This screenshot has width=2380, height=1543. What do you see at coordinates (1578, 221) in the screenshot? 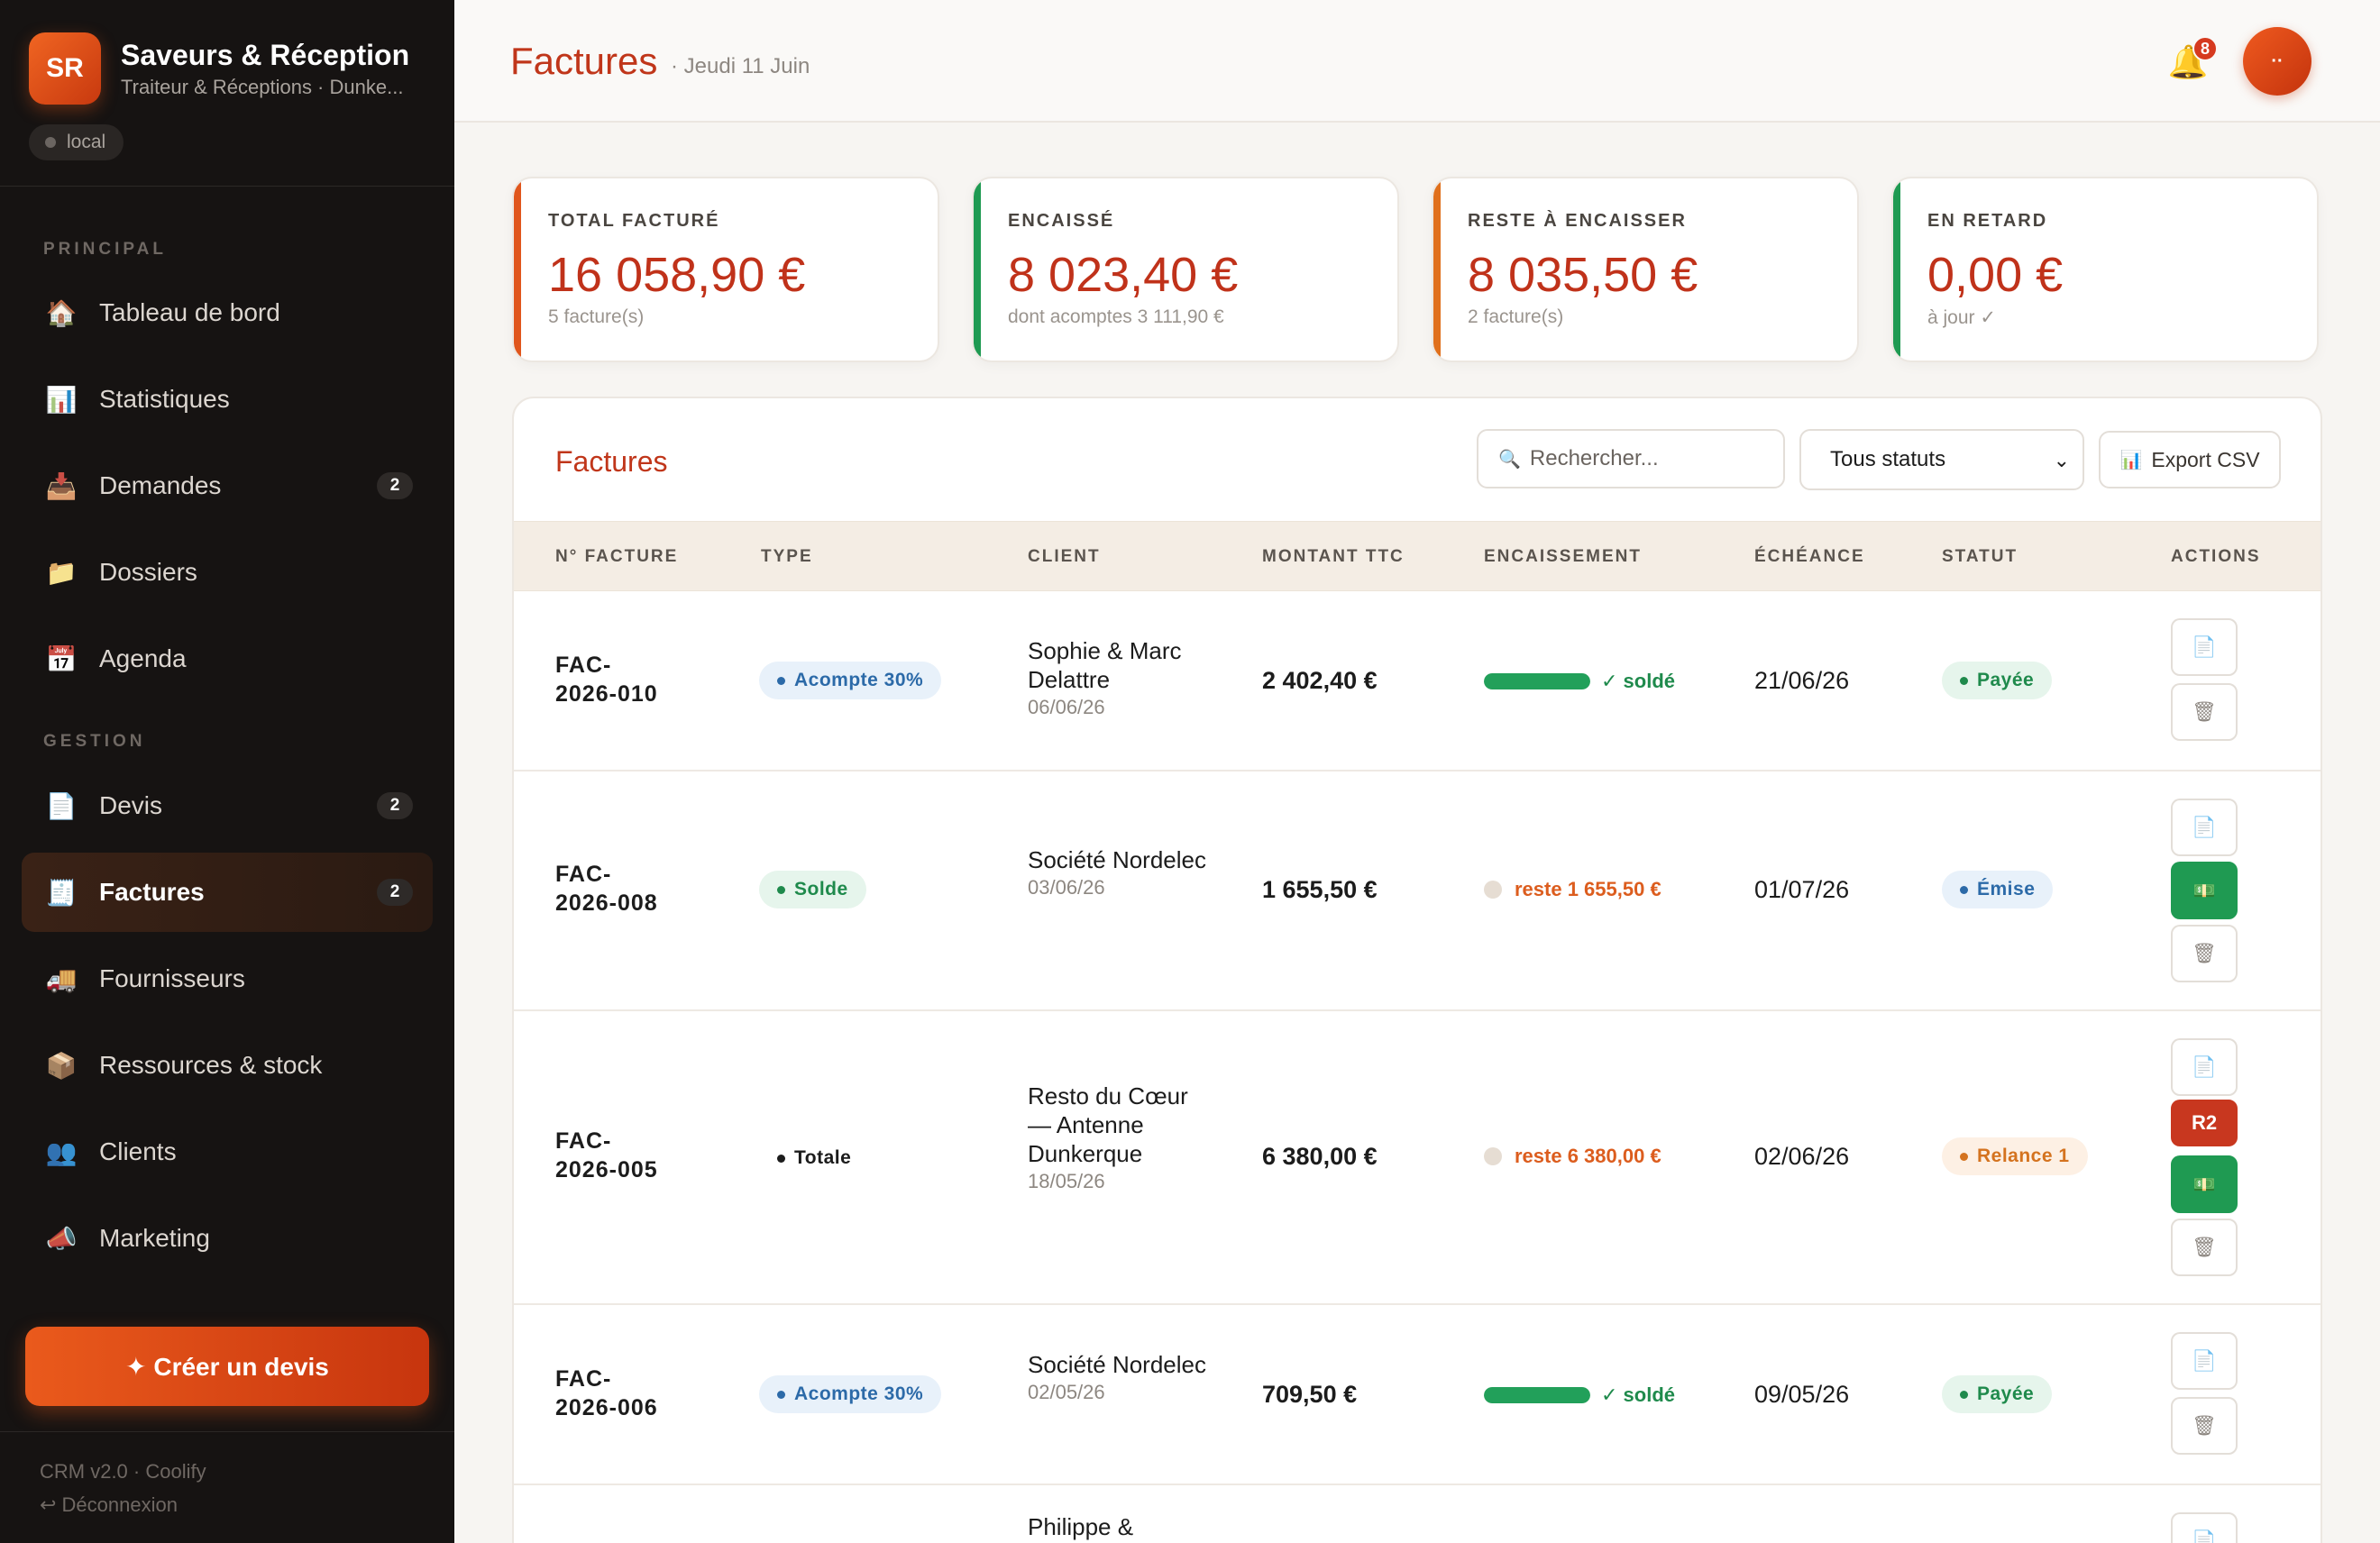
I see `kpi-label: RESTE À ENCAISSER` at bounding box center [1578, 221].